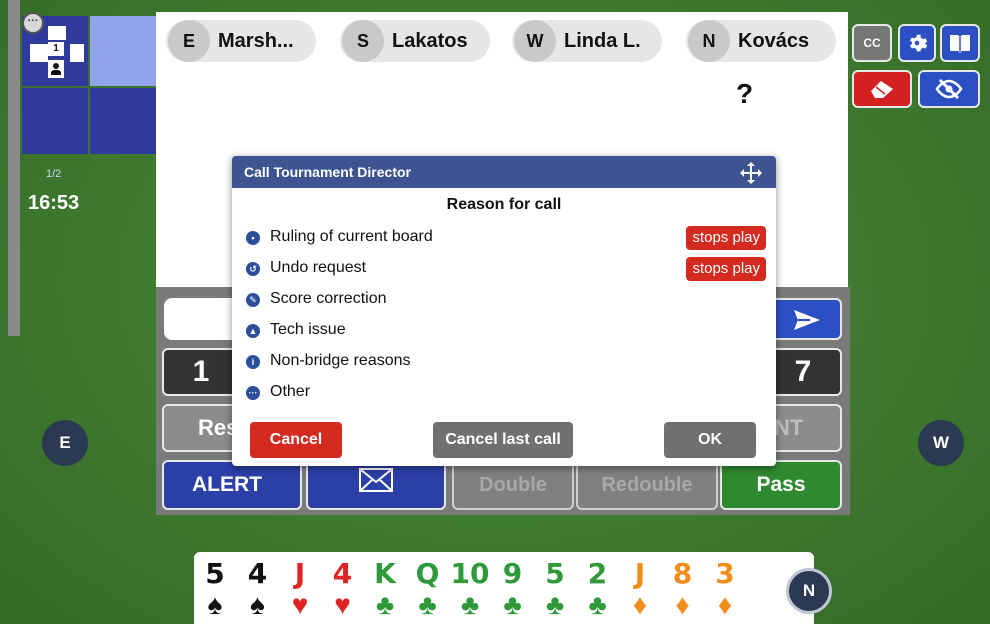 The width and height of the screenshot is (990, 624). I want to click on player-name: Lakatos, so click(430, 41).